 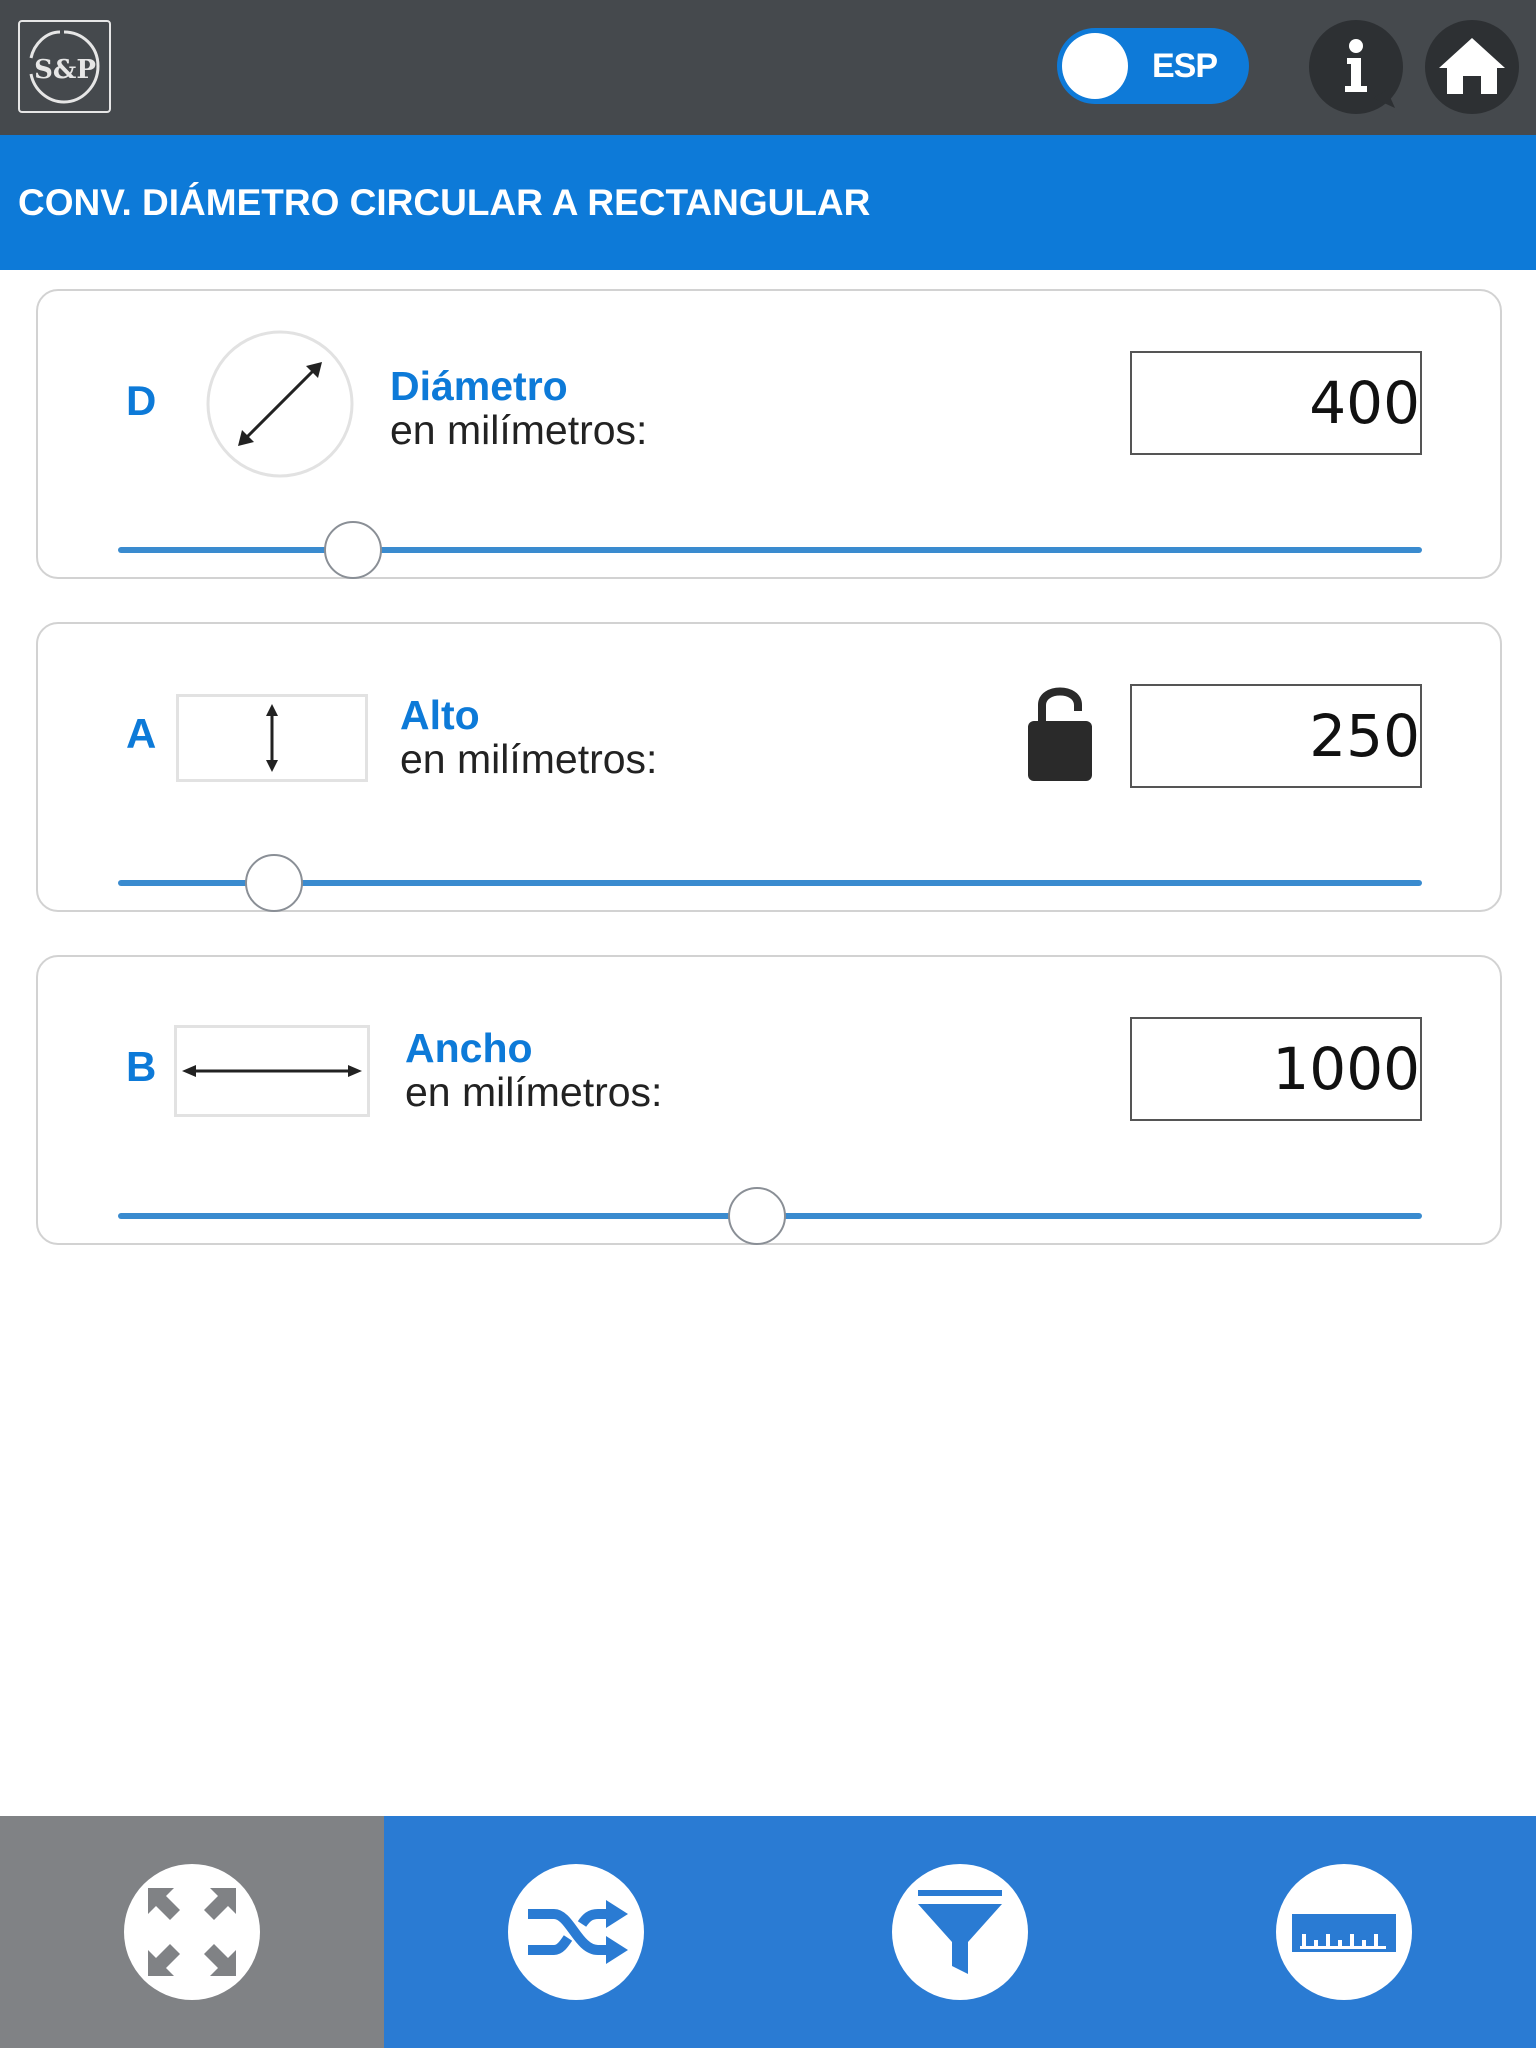 I want to click on title-bar: CONV. DIÁMETRO CIRCULAR A RECTANGULAR, so click(x=768, y=202).